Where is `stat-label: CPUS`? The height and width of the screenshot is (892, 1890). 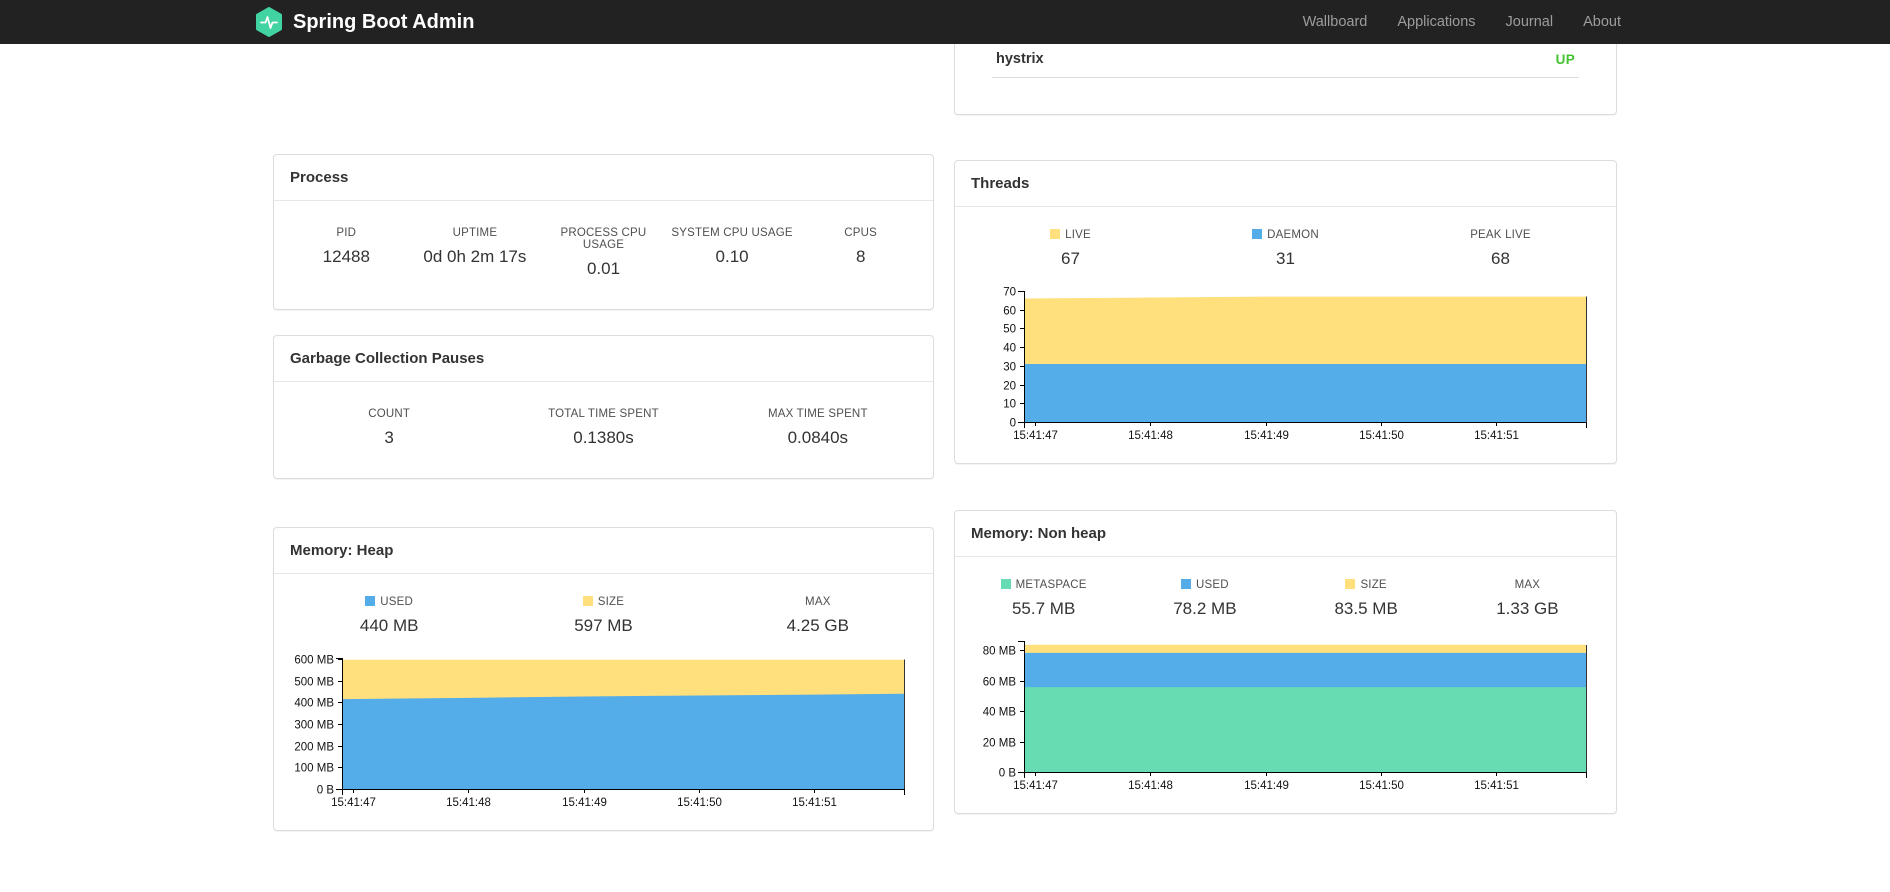 stat-label: CPUS is located at coordinates (861, 233).